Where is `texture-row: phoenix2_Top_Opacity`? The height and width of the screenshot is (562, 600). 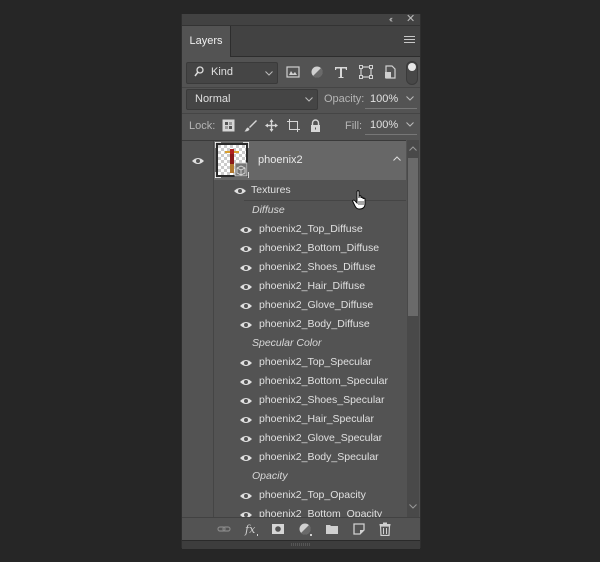 texture-row: phoenix2_Top_Opacity is located at coordinates (310, 495).